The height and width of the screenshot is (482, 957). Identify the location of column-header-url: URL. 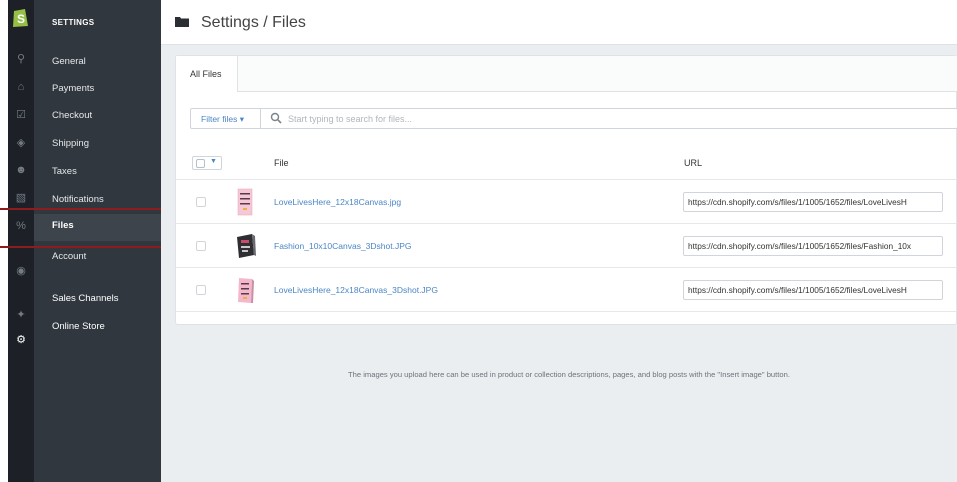
(693, 163).